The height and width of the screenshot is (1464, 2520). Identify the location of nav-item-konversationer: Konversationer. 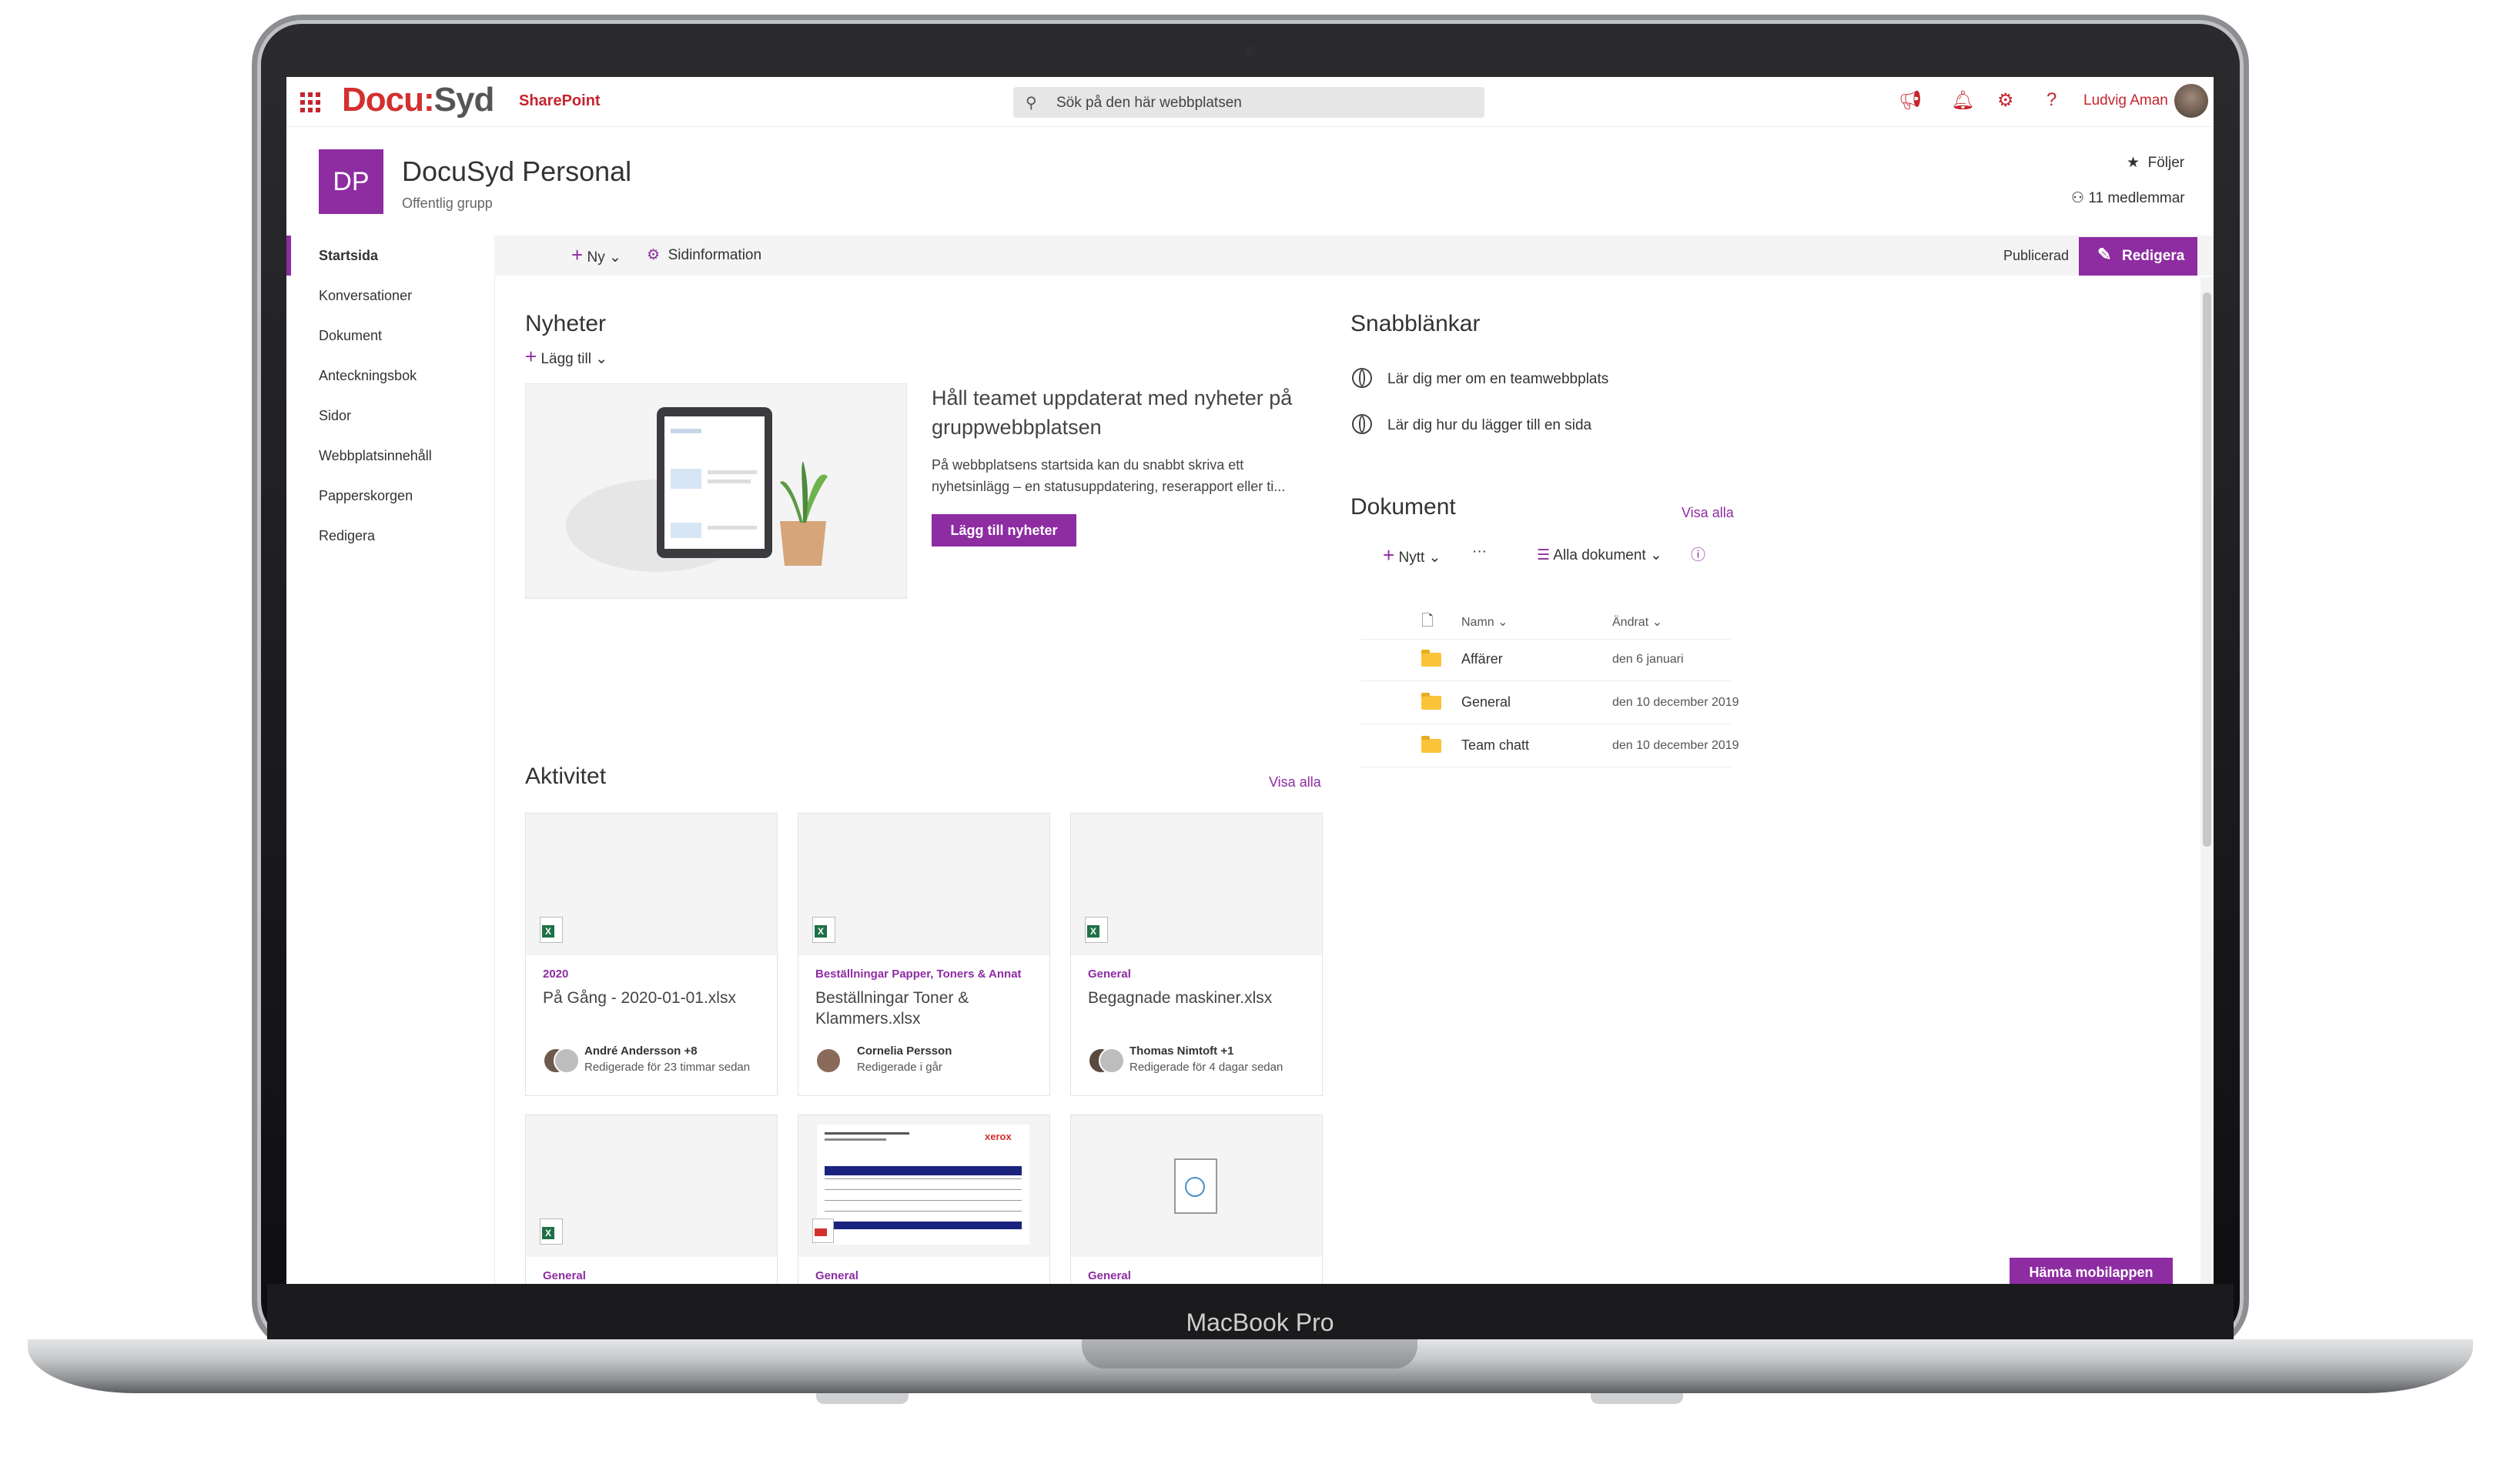
(365, 296).